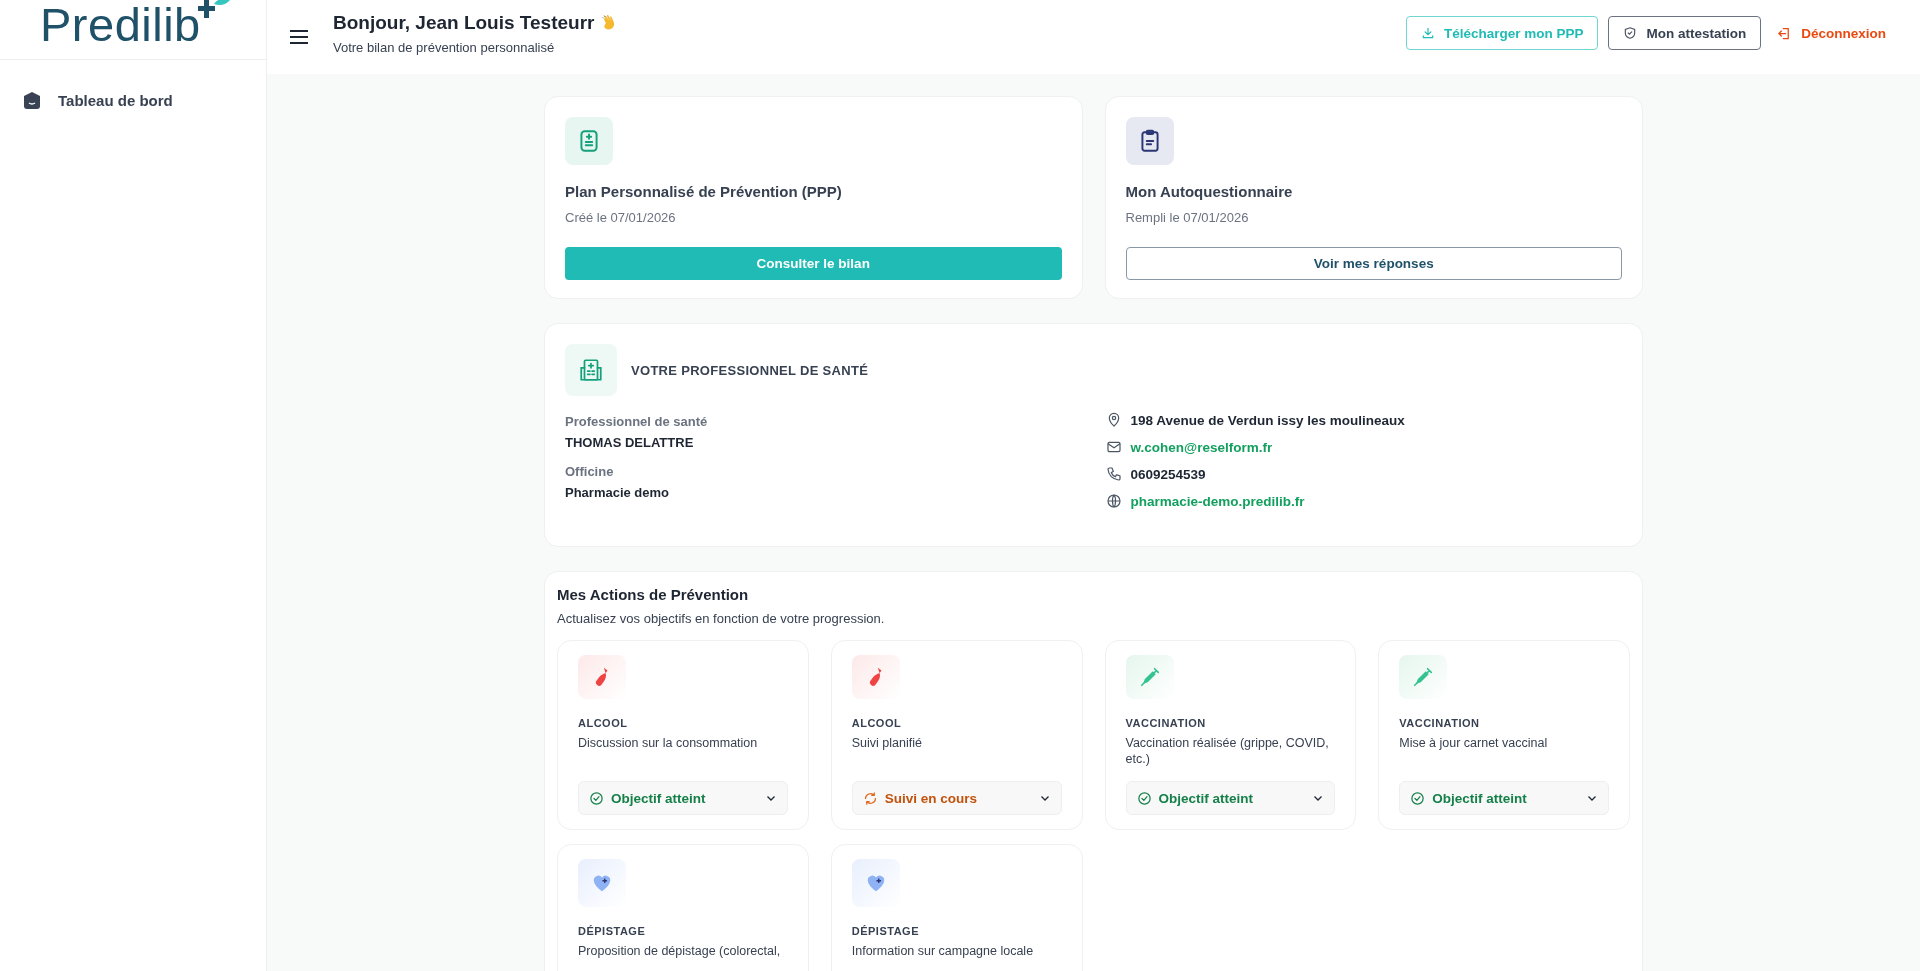 This screenshot has width=1920, height=971. What do you see at coordinates (630, 442) in the screenshot?
I see `field-value: THOMAS DELATTRE` at bounding box center [630, 442].